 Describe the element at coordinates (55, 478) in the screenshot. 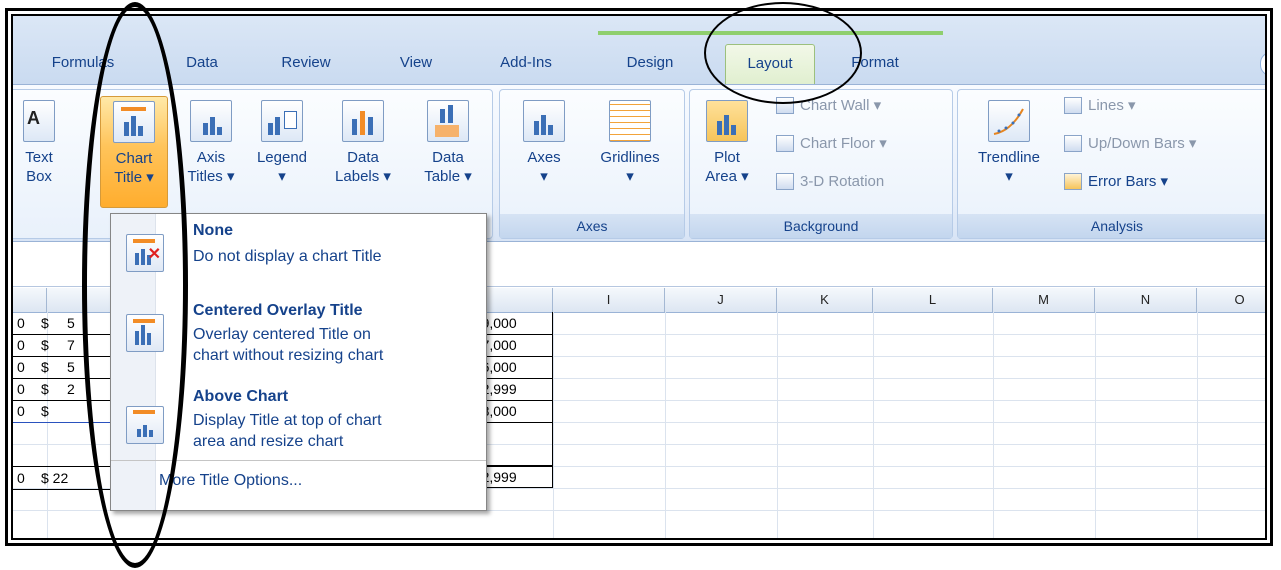

I see `cell-value: $ 22` at that location.